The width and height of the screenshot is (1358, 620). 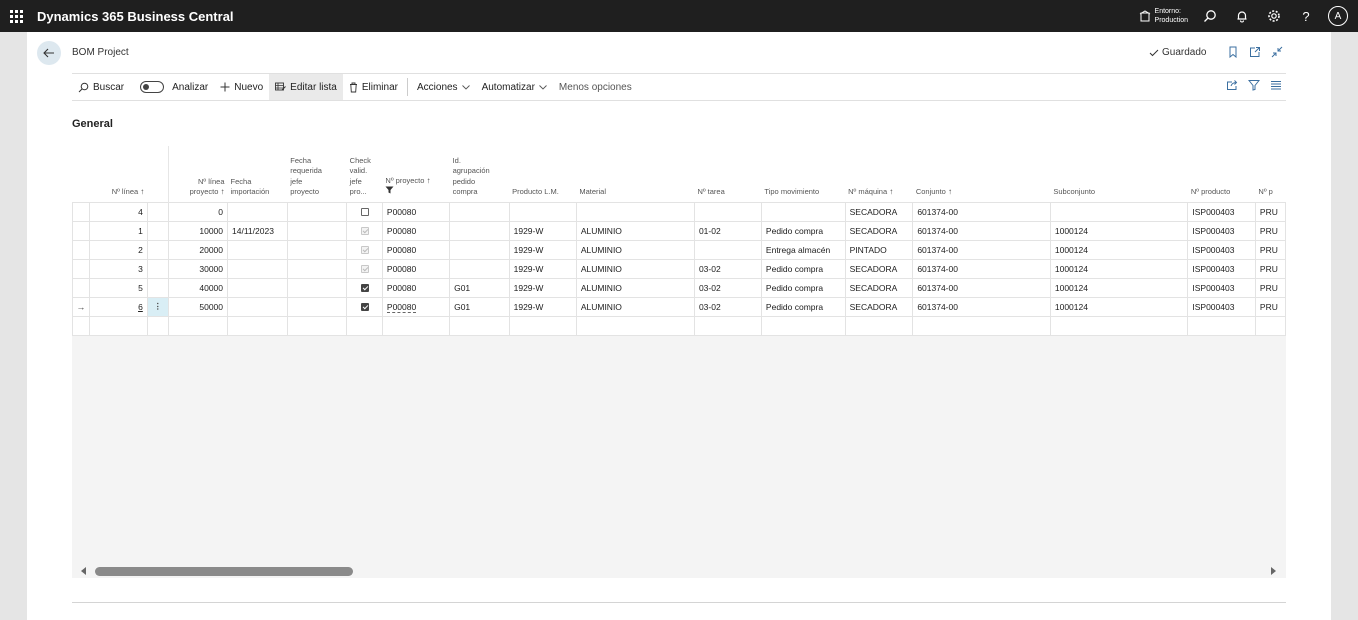 I want to click on cell-product-lm: 1929-W, so click(x=542, y=249).